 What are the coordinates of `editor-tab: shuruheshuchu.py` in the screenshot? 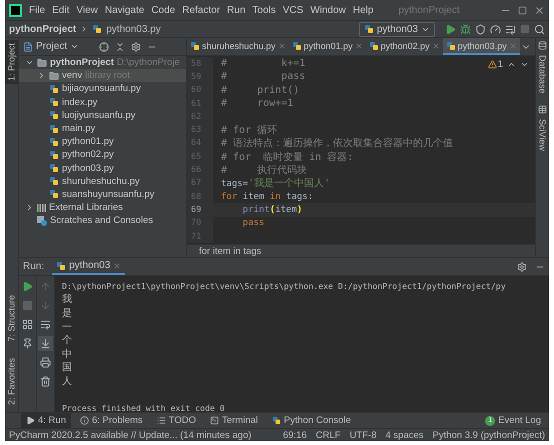 It's located at (238, 46).